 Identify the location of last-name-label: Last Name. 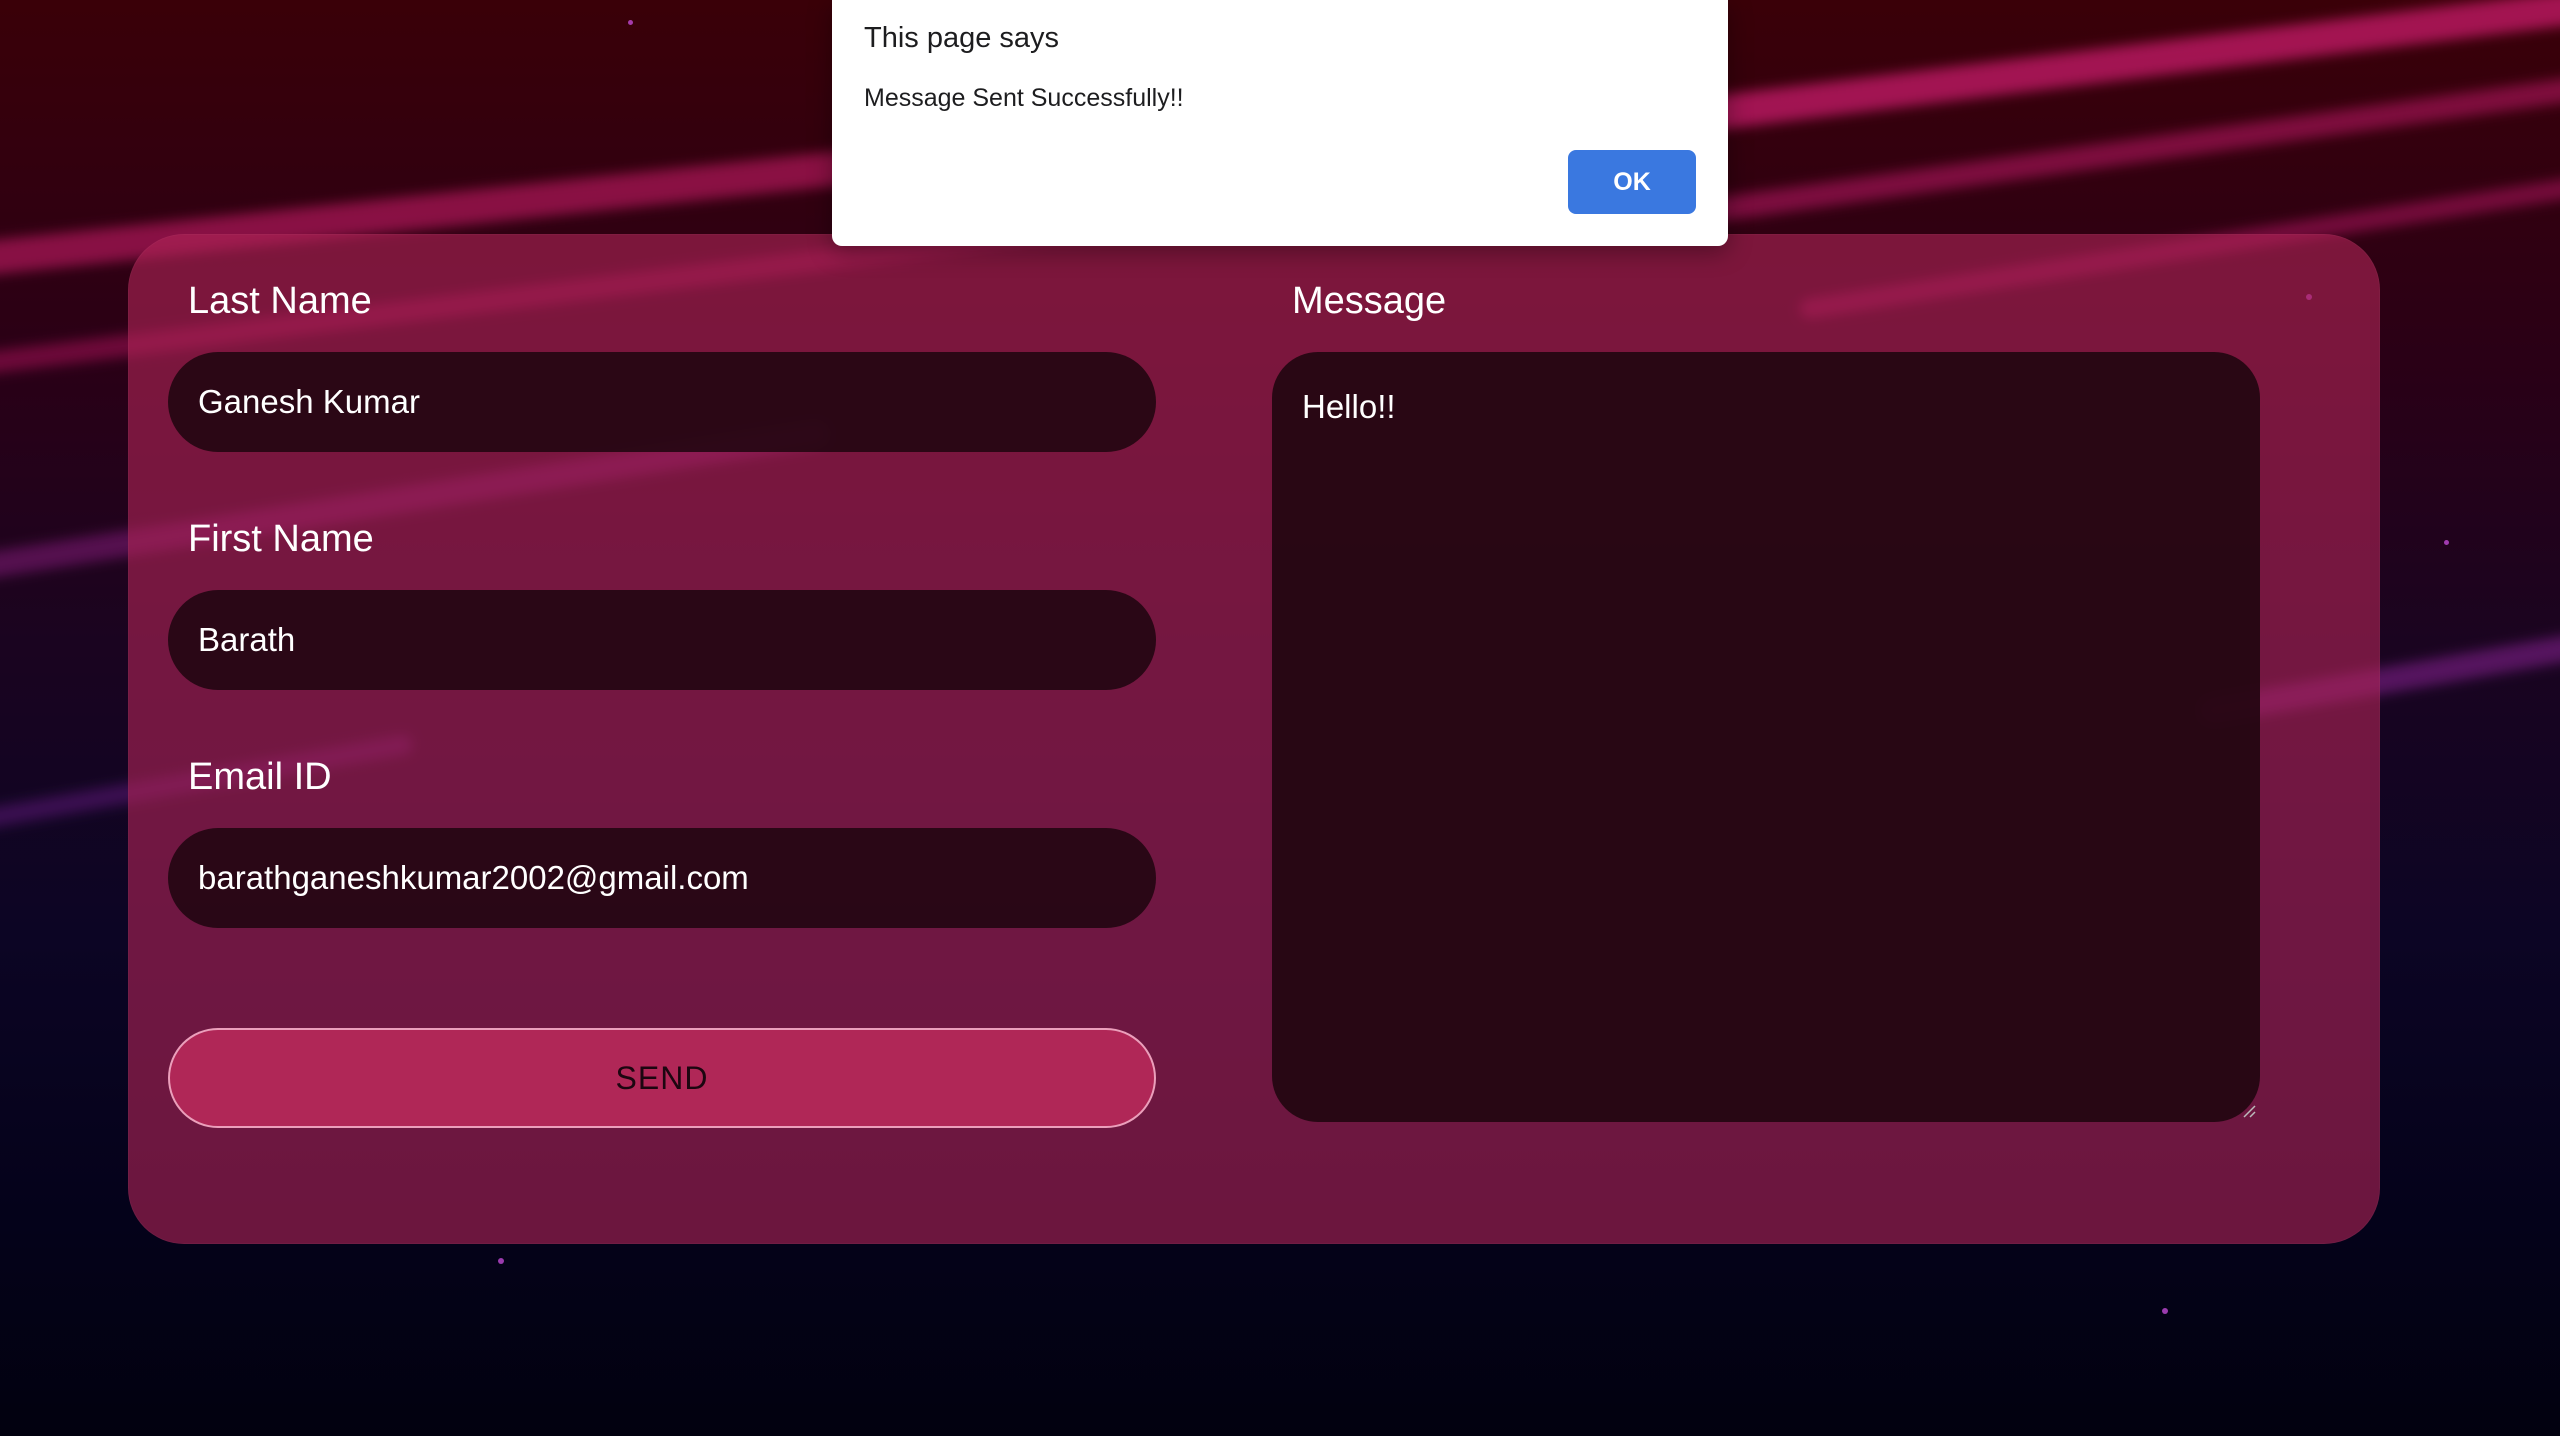
(280, 301).